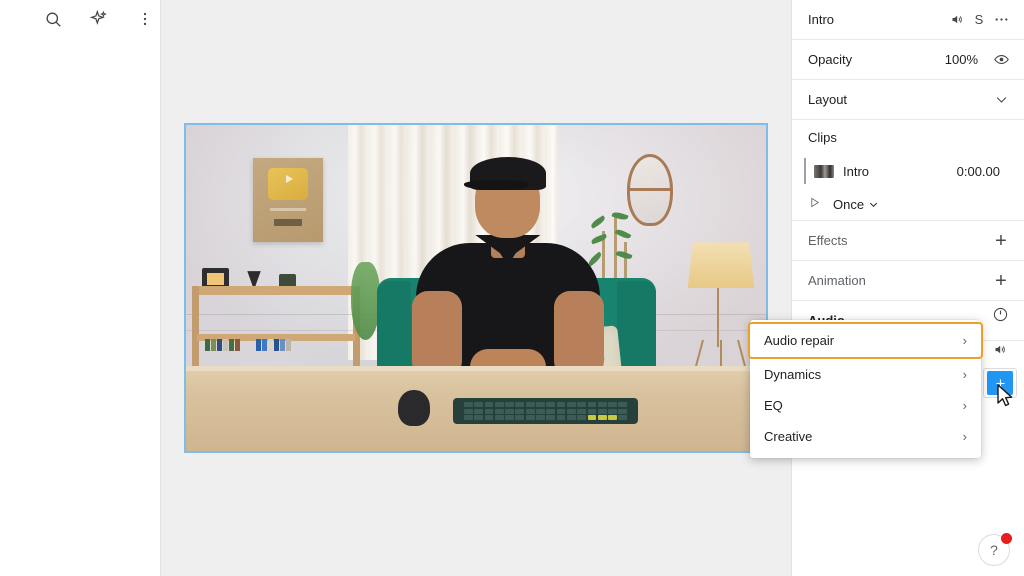 This screenshot has height=576, width=1024. I want to click on loop-mode-select: Once, so click(856, 204).